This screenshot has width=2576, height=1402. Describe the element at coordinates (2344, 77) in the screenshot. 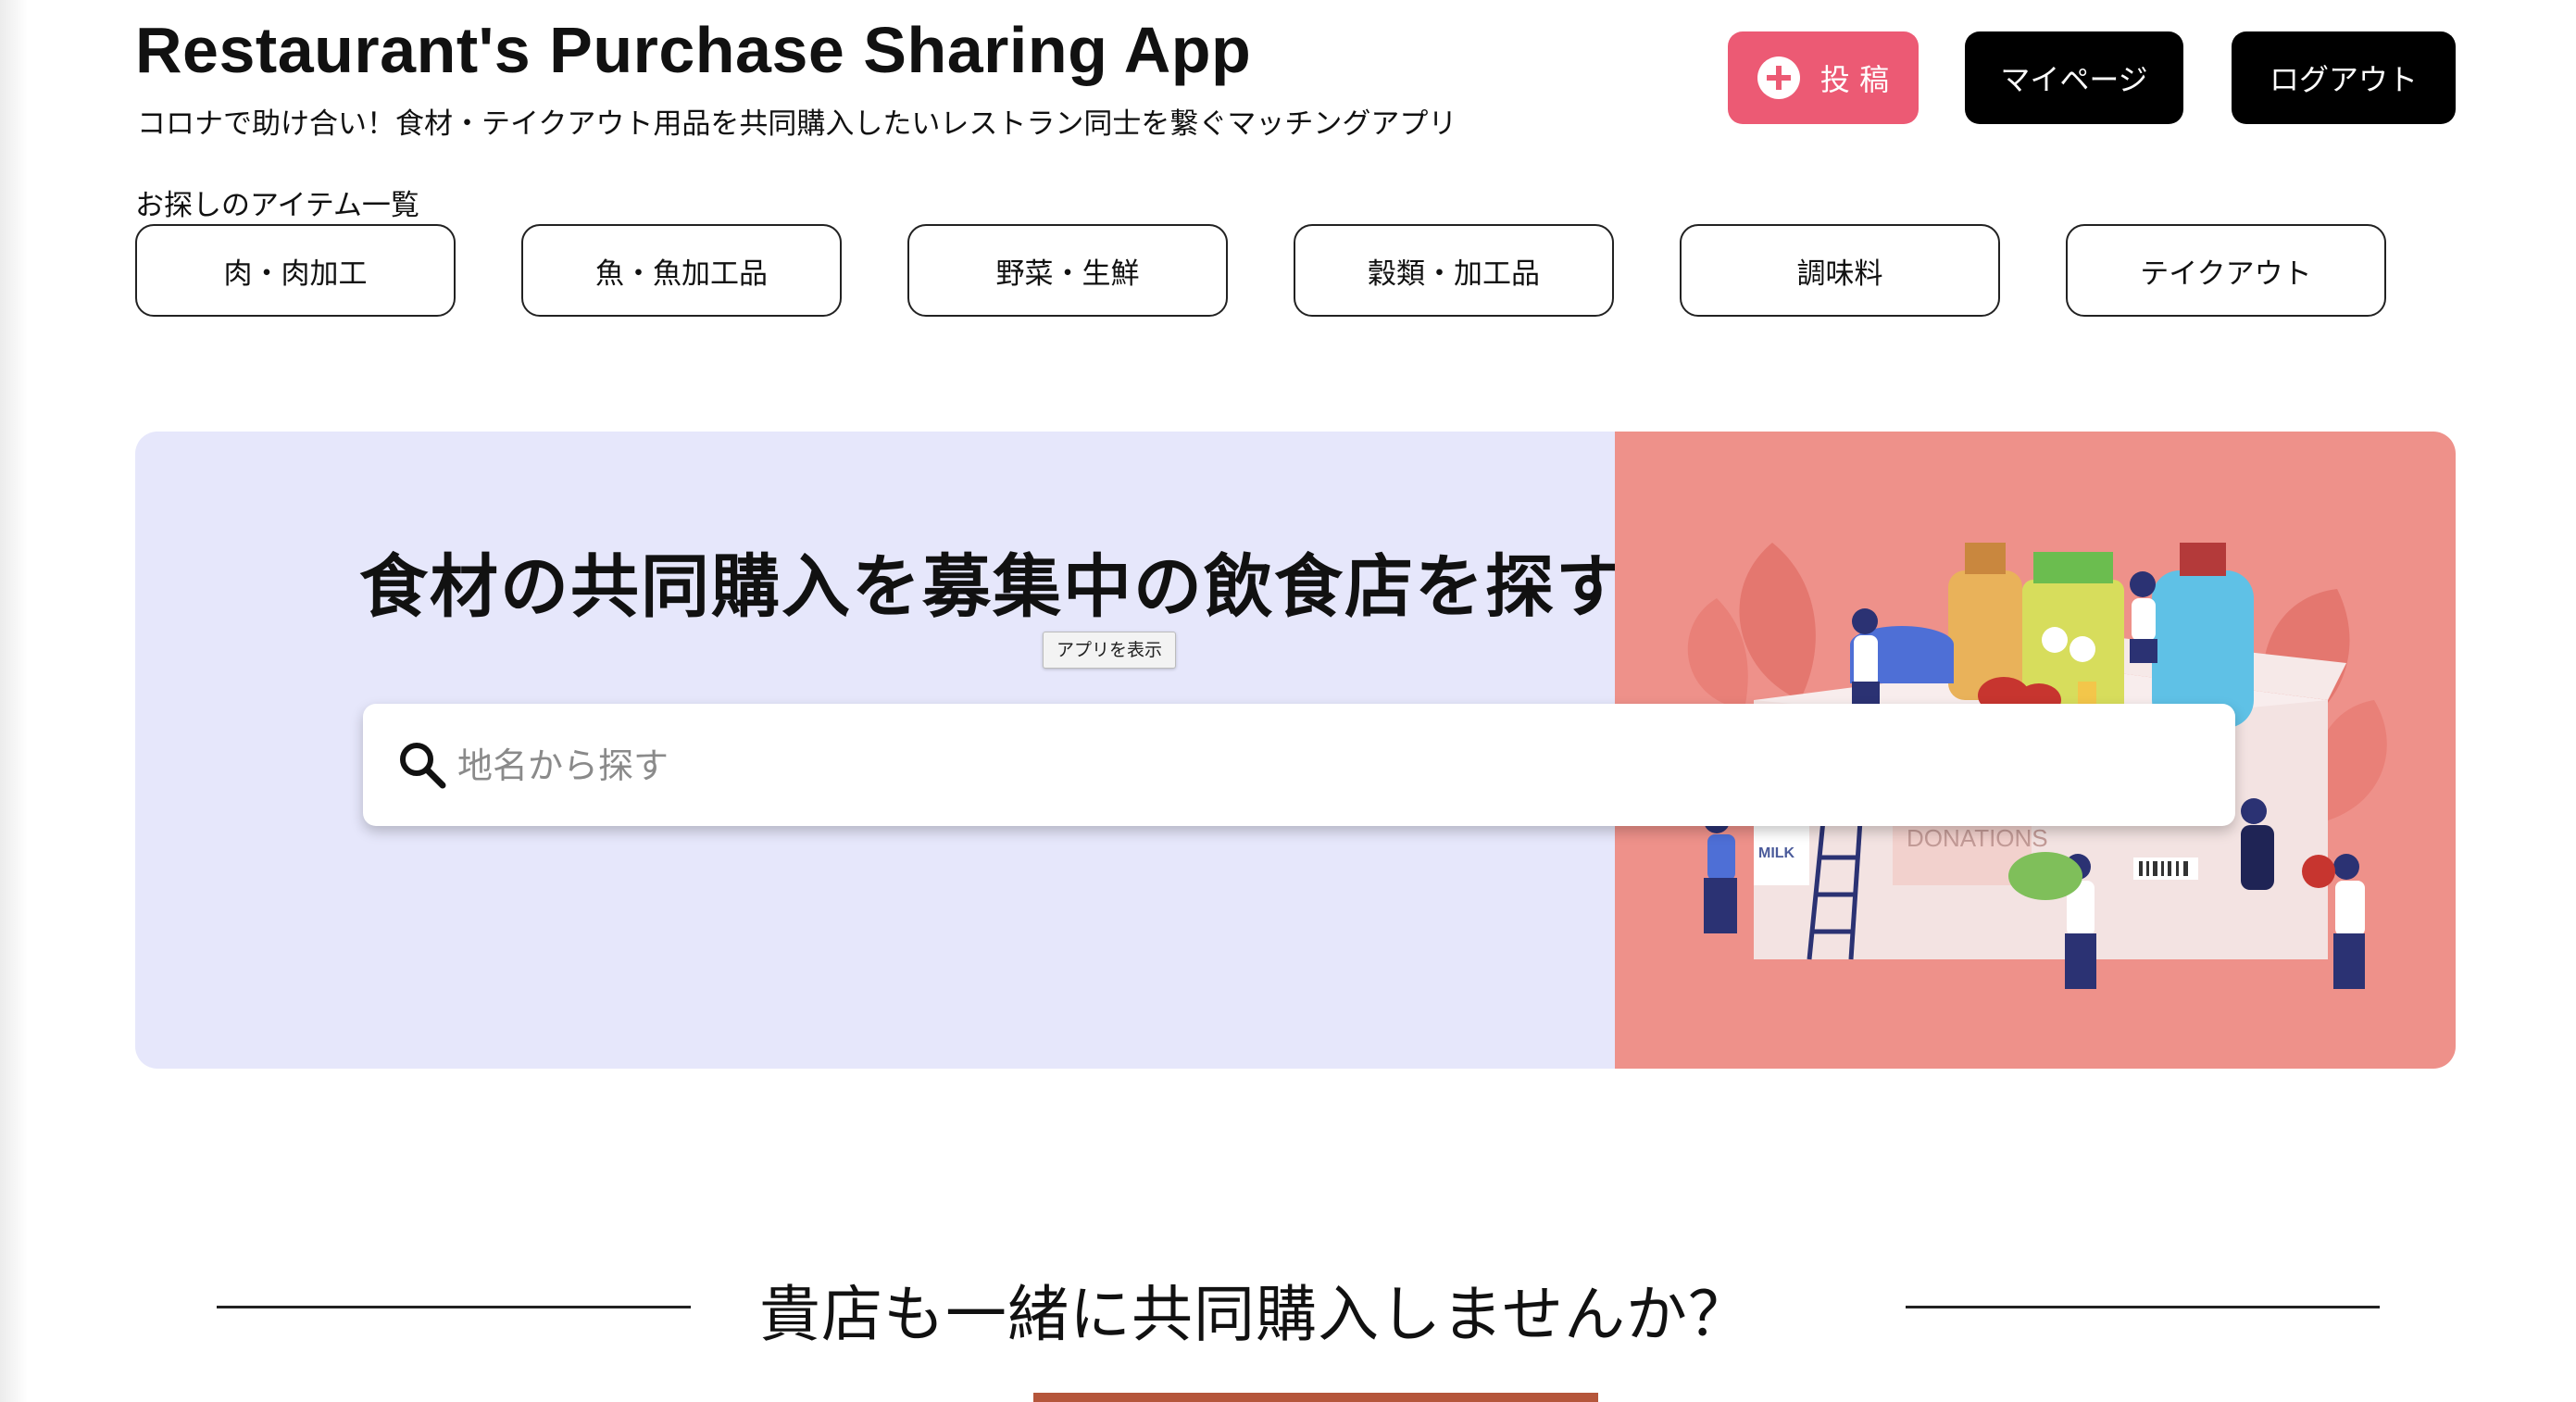

I see `logout-button: ログアウト` at that location.